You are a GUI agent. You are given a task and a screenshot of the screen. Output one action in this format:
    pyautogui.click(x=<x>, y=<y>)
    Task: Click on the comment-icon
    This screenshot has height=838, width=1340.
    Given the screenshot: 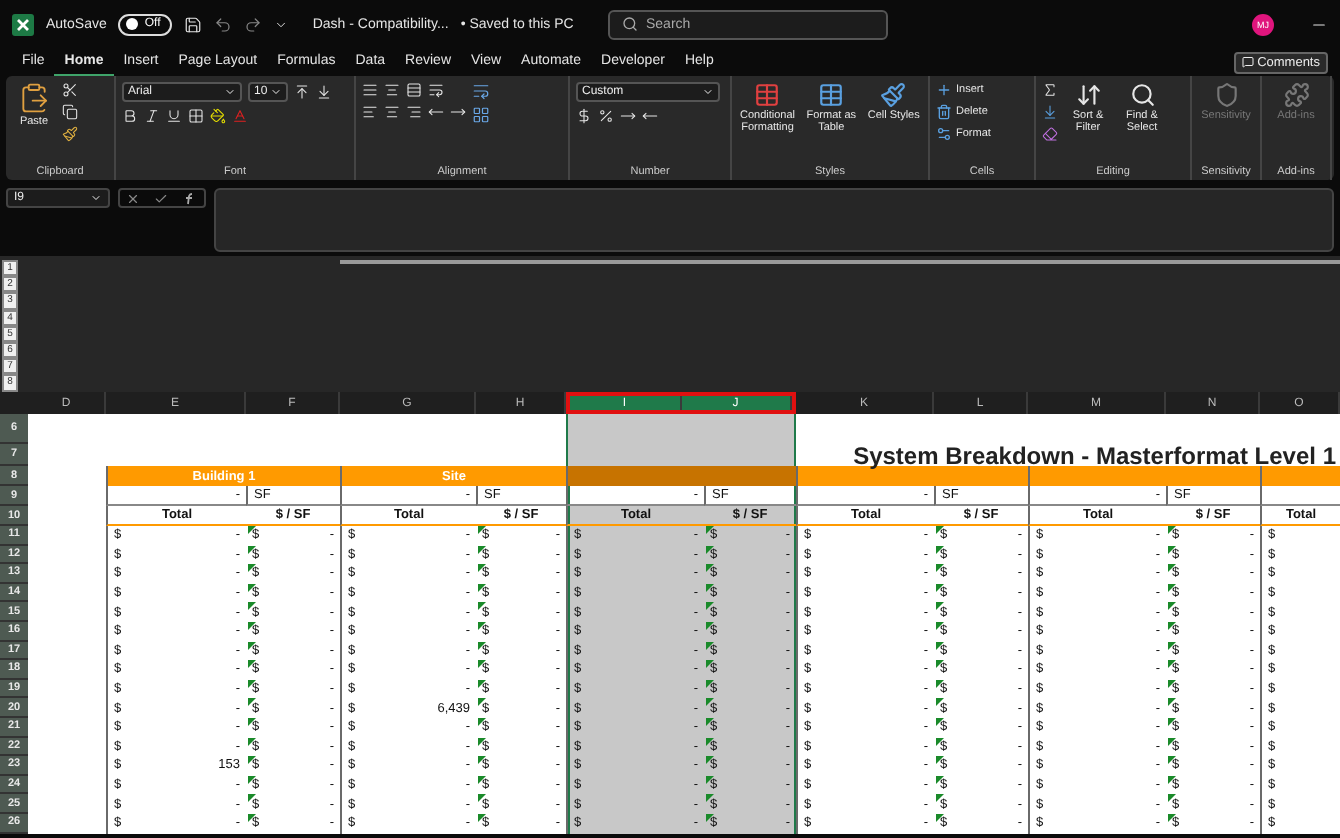 What is the action you would take?
    pyautogui.click(x=1247, y=62)
    